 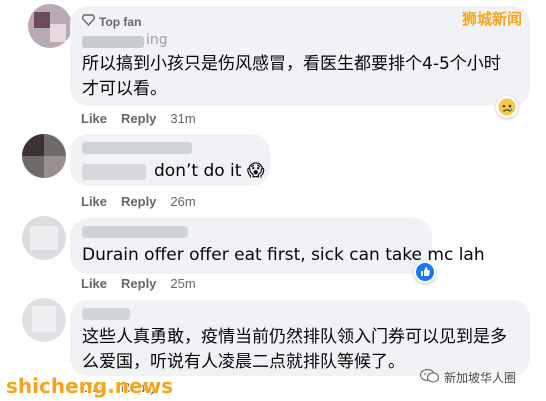 I want to click on text-blur, so click(x=114, y=172).